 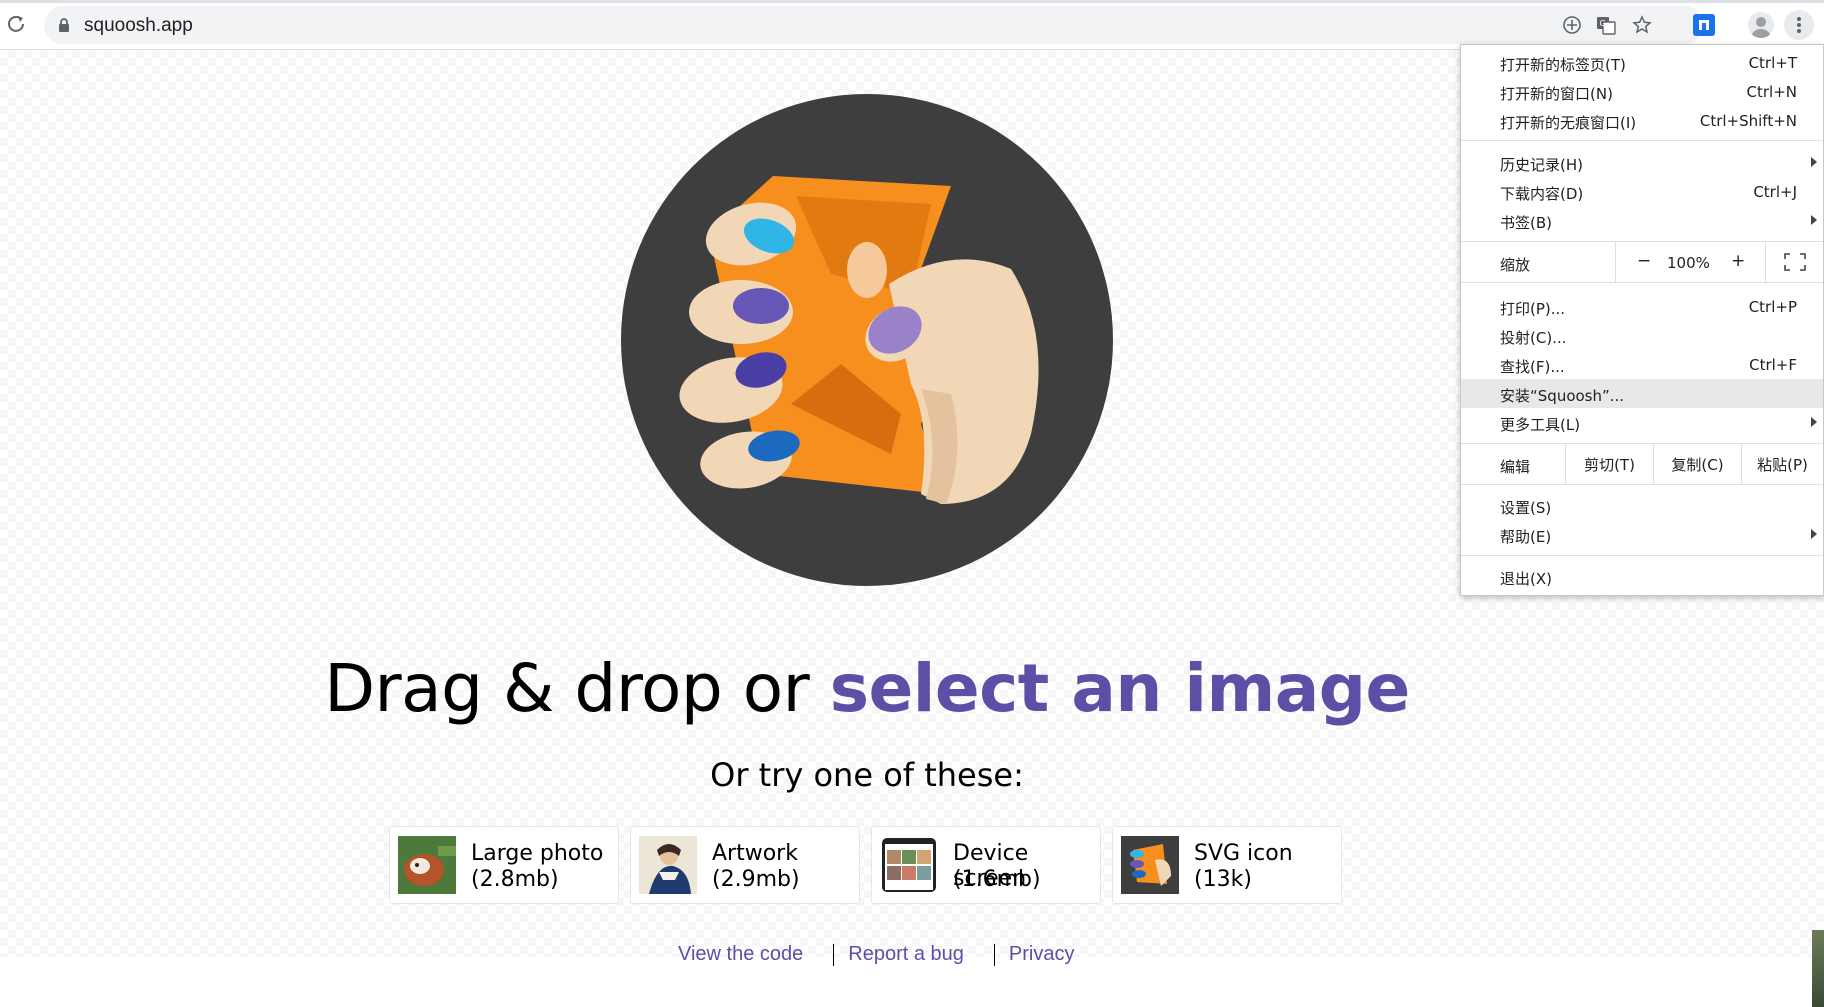 What do you see at coordinates (1704, 25) in the screenshot?
I see `extension-icon` at bounding box center [1704, 25].